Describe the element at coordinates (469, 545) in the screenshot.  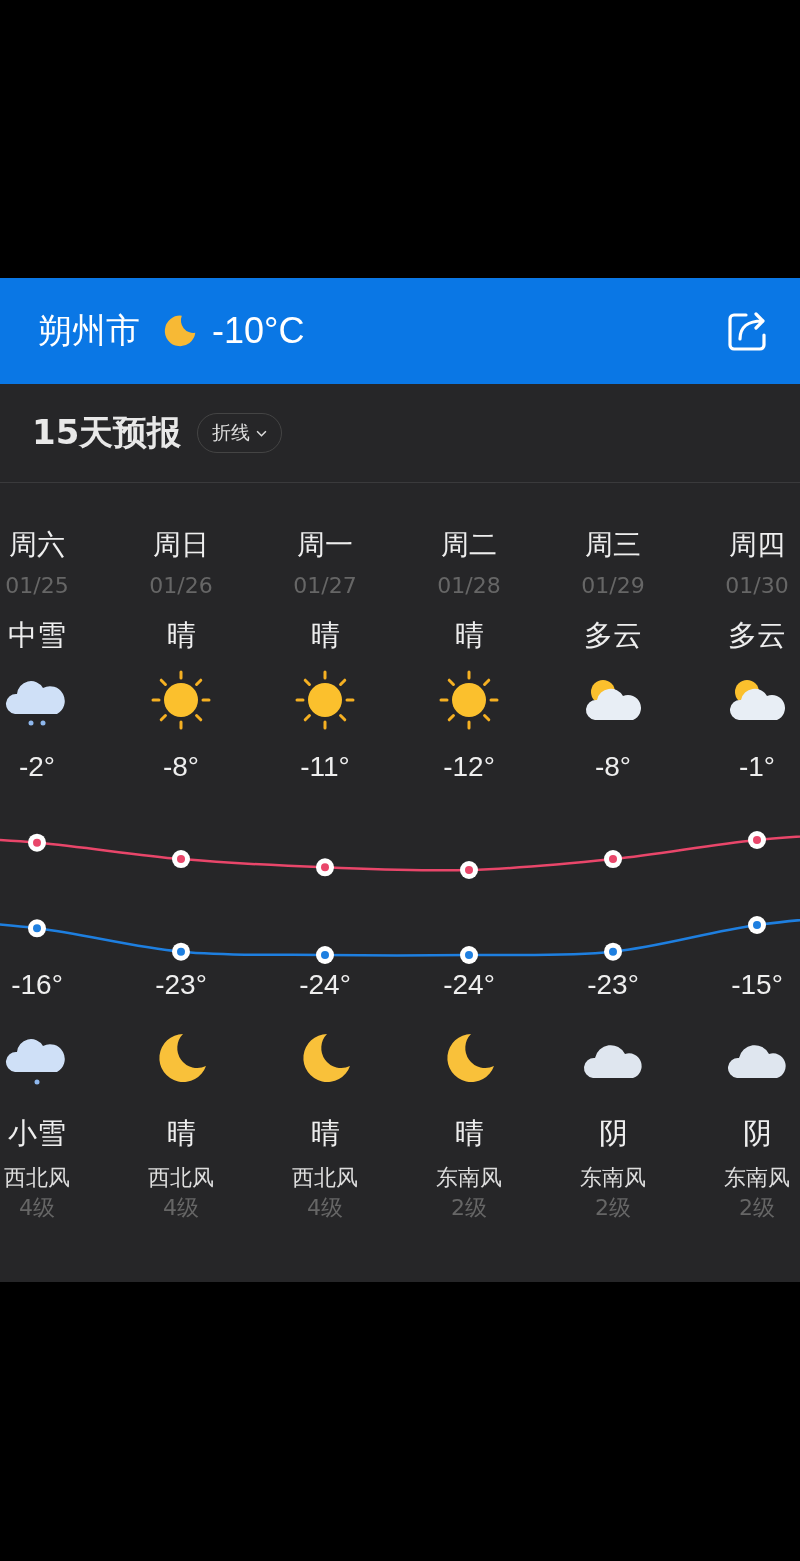
I see `weekday-label: 周二` at that location.